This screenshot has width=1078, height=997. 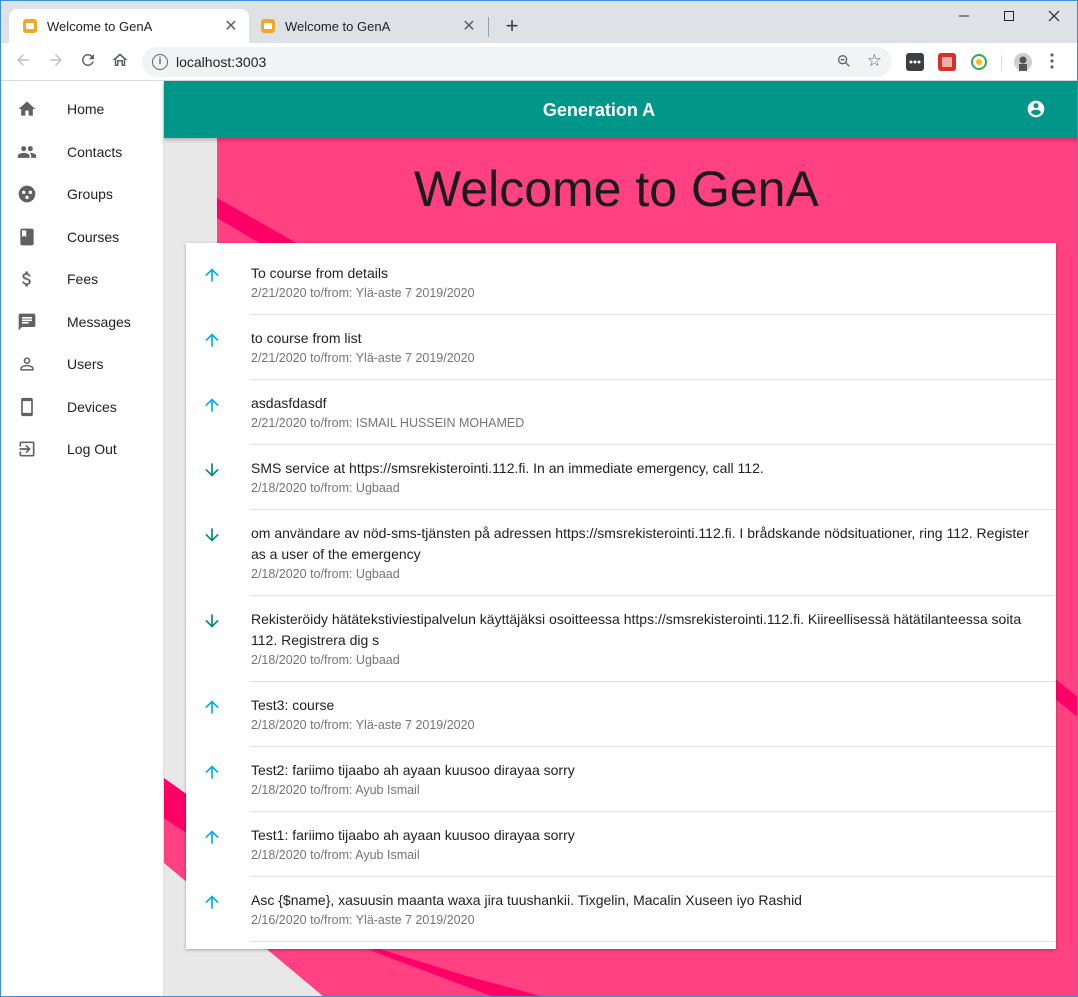 What do you see at coordinates (363, 920) in the screenshot?
I see `message-meta: 2/16/2020 to/from: Ylä-aste 7 2019/2020` at bounding box center [363, 920].